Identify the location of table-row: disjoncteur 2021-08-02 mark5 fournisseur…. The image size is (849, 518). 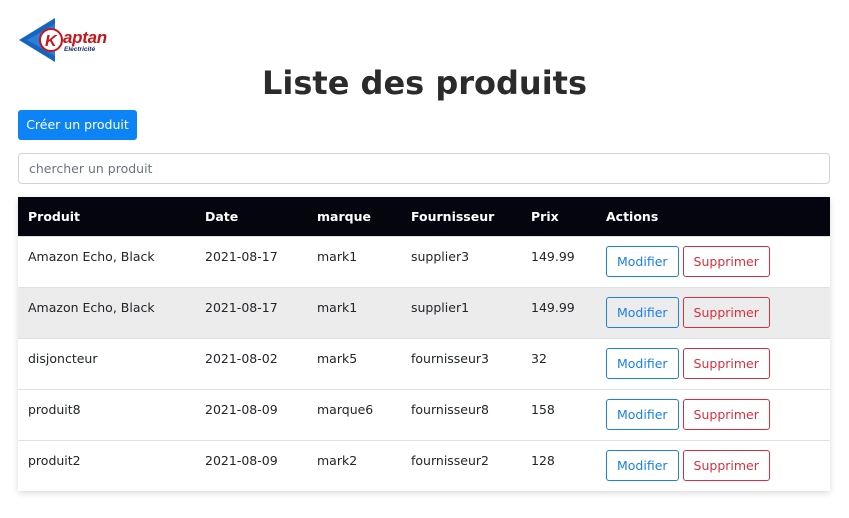
(424, 363).